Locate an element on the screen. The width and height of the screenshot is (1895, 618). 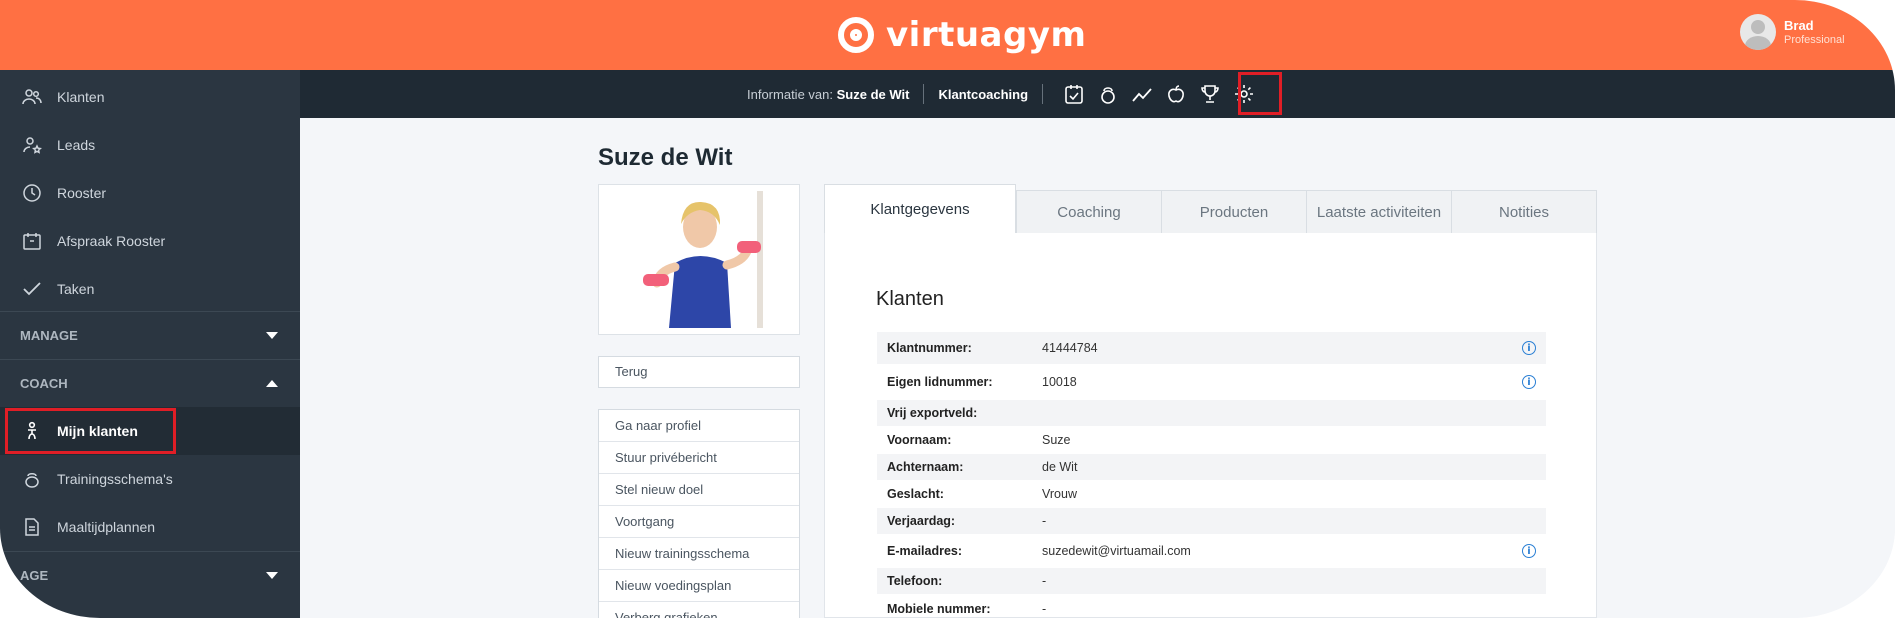
sidebar-item-label: Leads is located at coordinates (76, 145).